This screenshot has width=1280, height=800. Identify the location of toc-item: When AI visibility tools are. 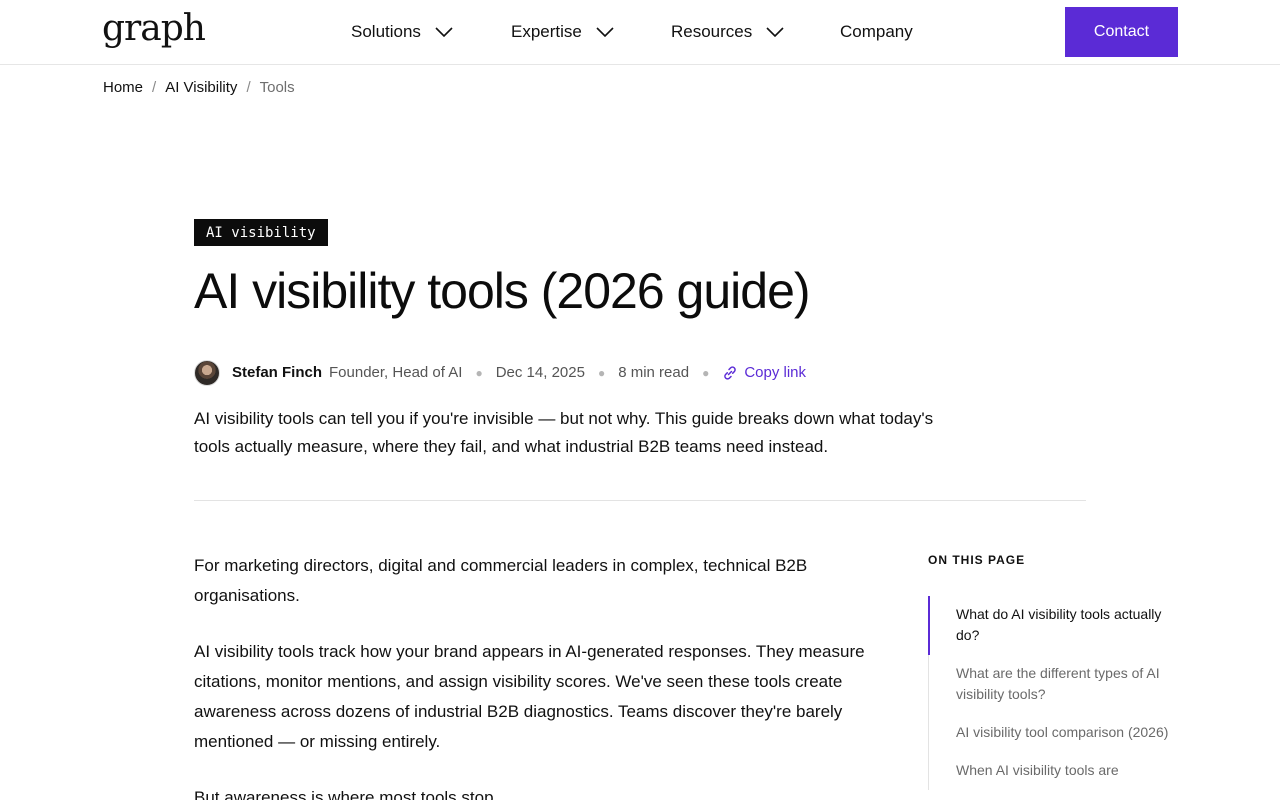
(1058, 771).